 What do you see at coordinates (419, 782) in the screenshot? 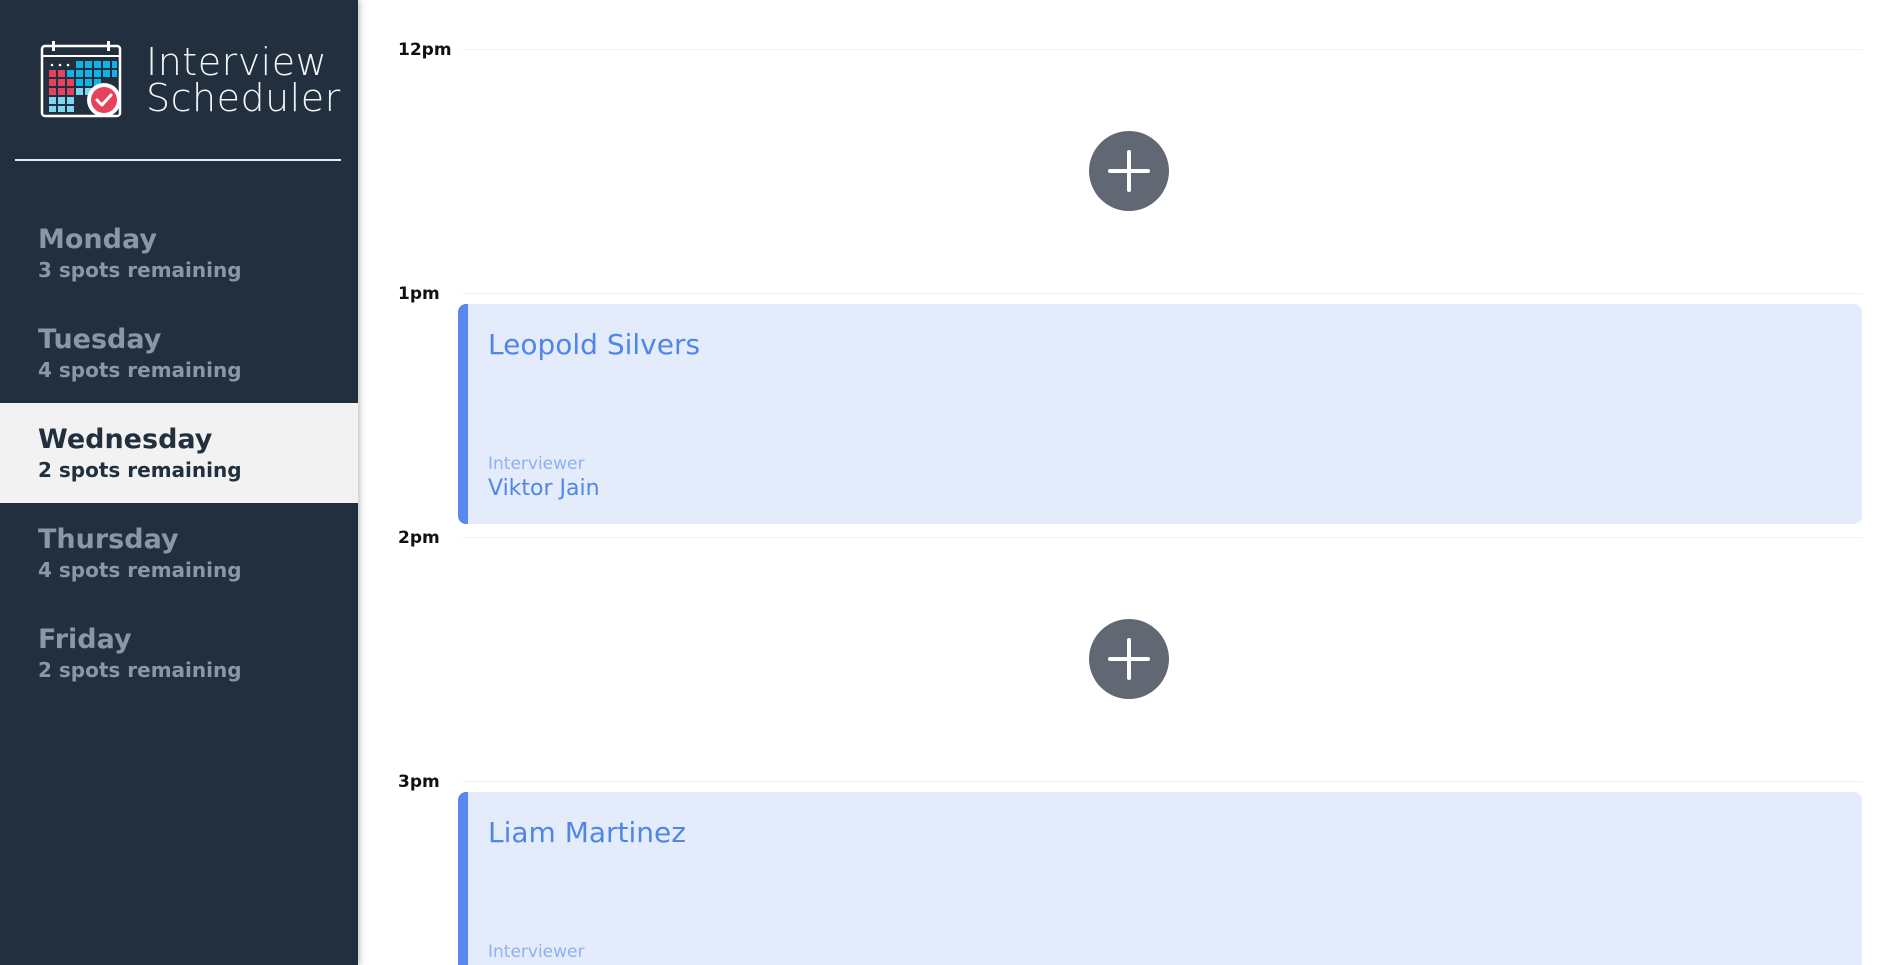
I see `slot-time: 3pm` at bounding box center [419, 782].